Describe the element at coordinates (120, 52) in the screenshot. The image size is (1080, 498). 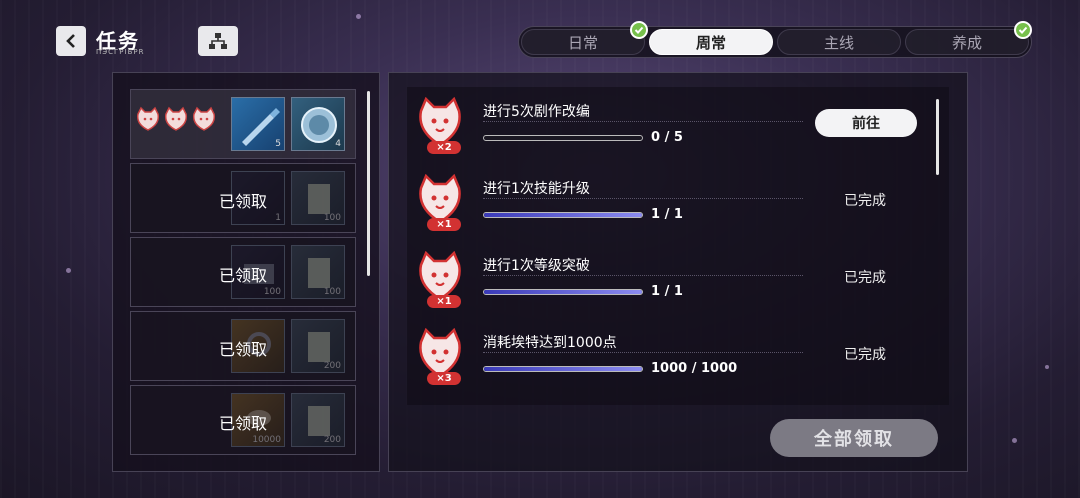
I see `page-subtitle: ПЭСГРIБРR` at that location.